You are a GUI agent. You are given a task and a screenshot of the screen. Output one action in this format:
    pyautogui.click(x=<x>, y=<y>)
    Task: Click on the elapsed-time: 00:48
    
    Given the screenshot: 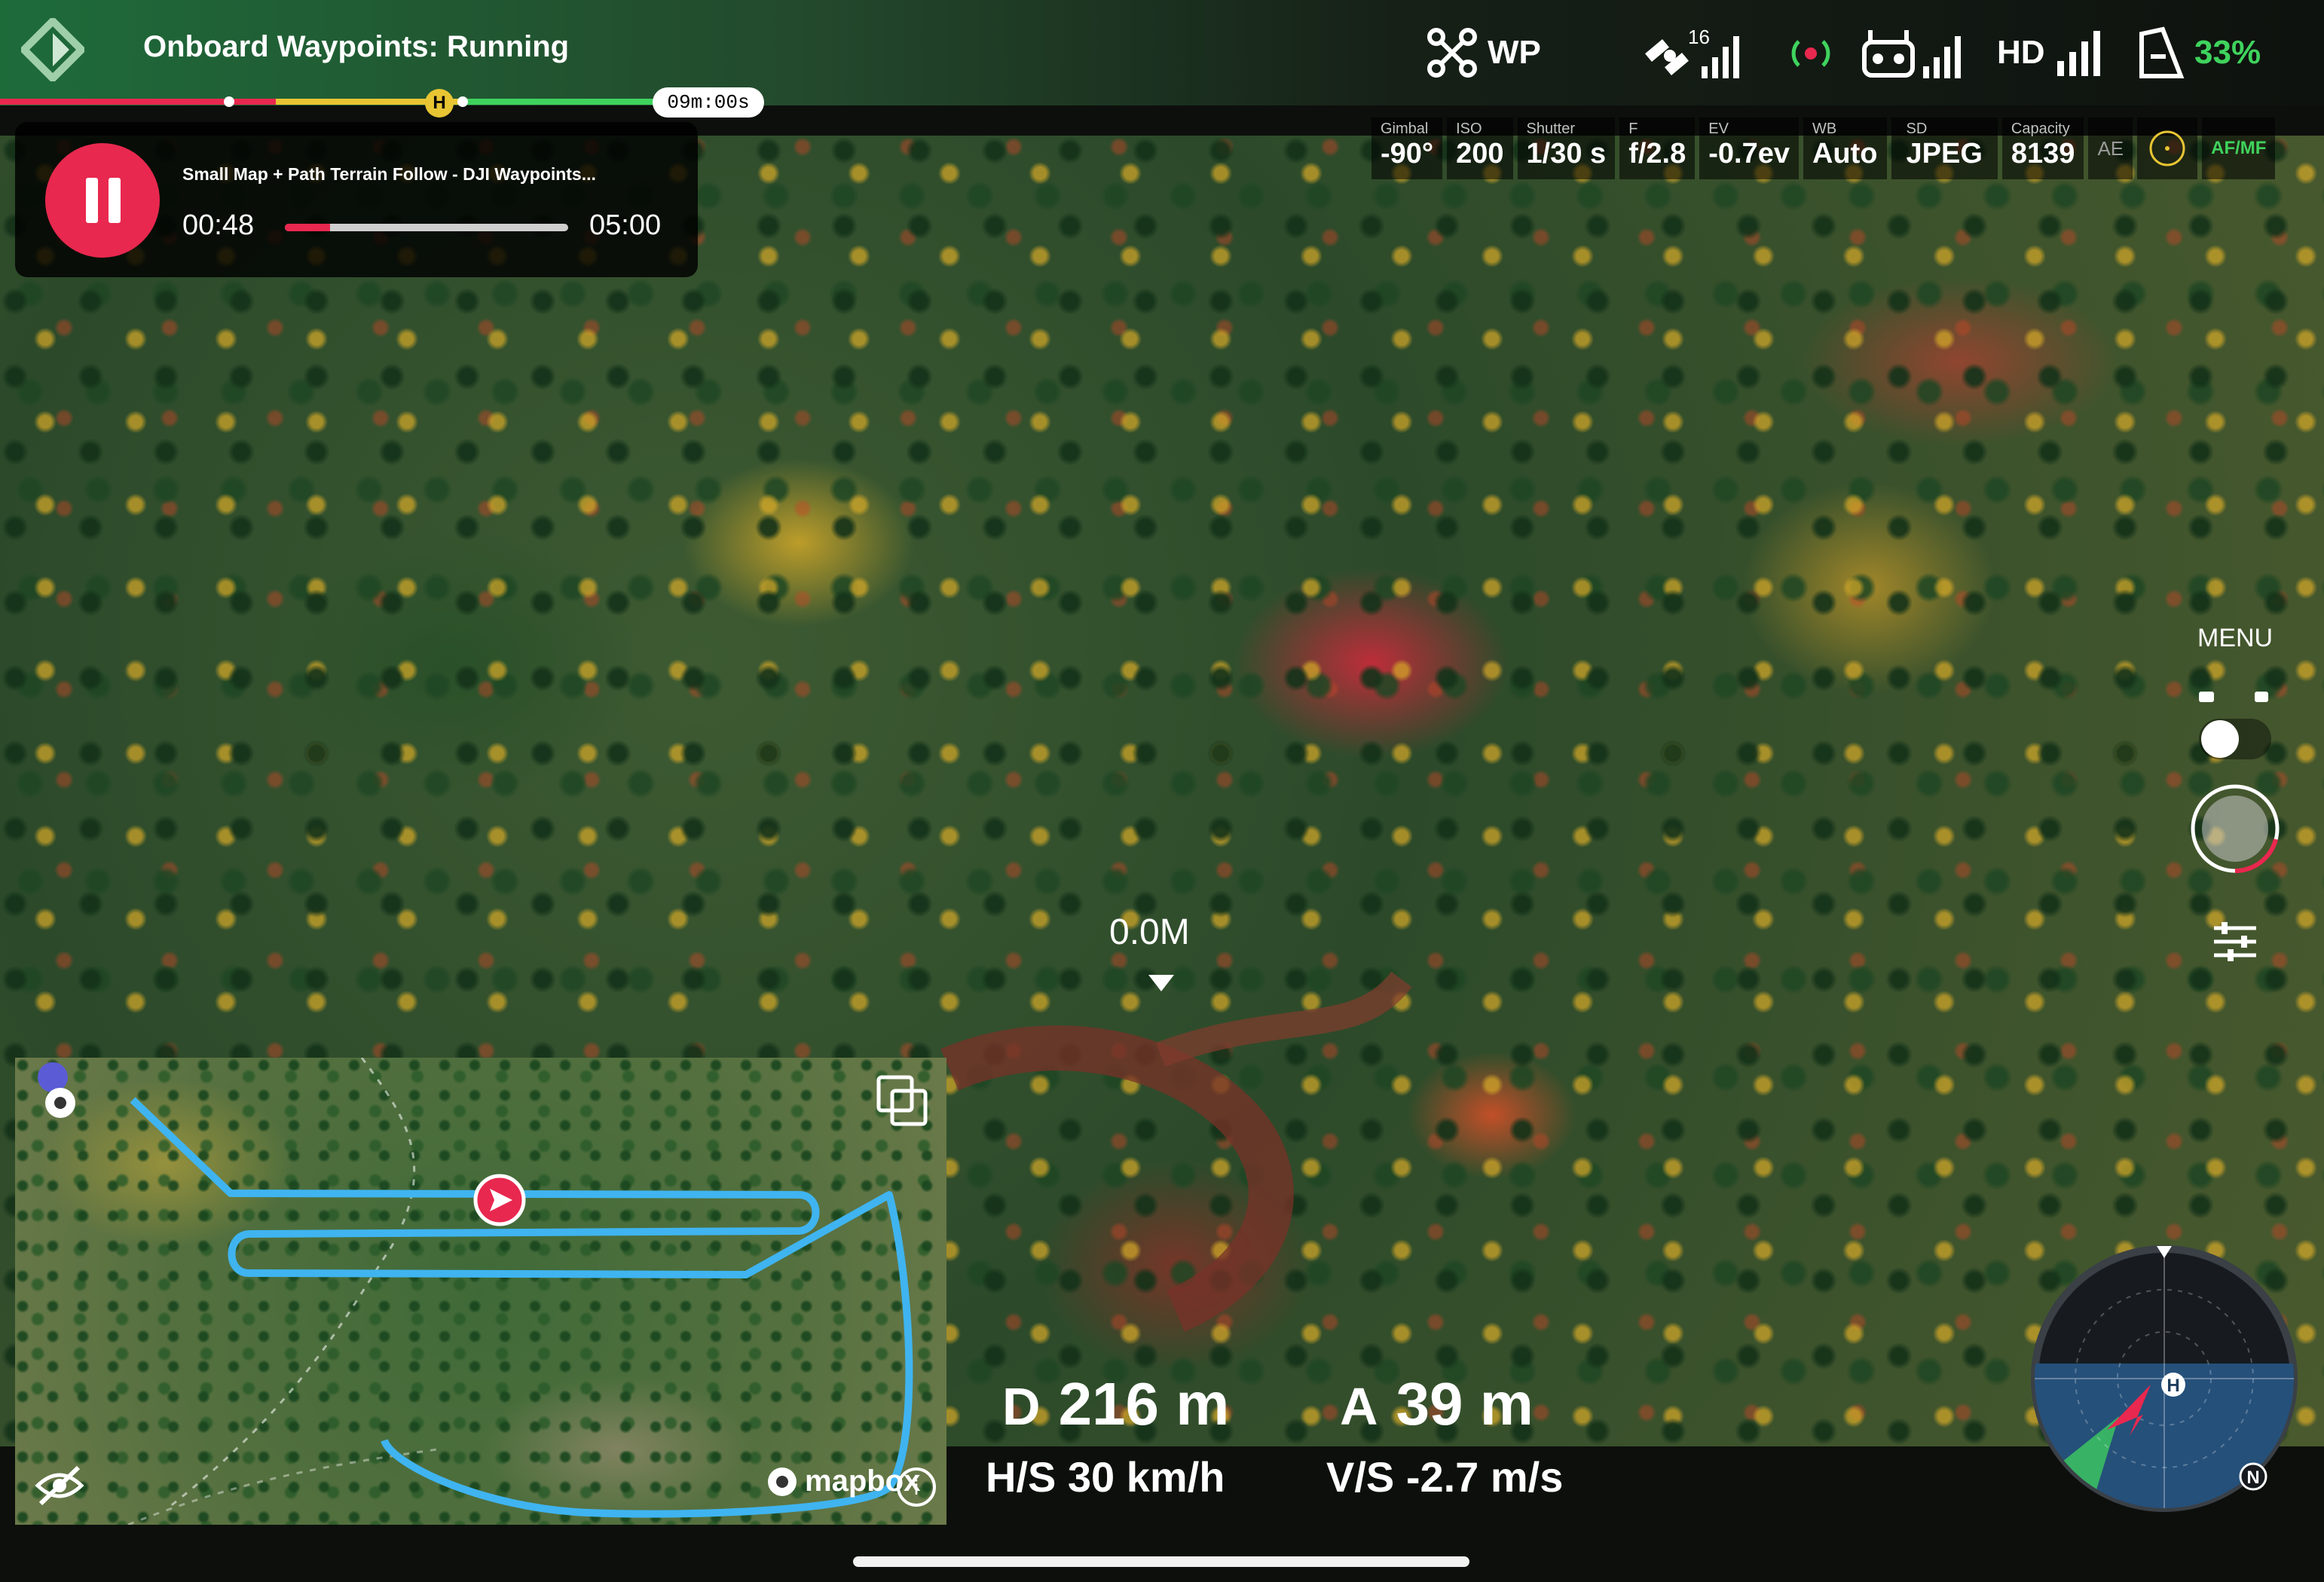 What is the action you would take?
    pyautogui.click(x=218, y=225)
    